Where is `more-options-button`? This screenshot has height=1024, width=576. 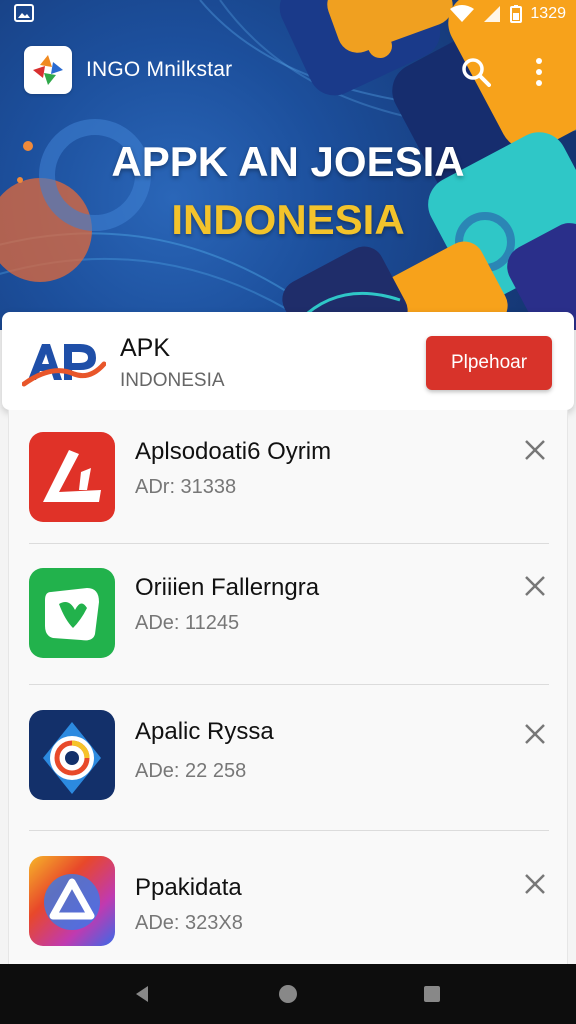
more-options-button is located at coordinates (539, 72).